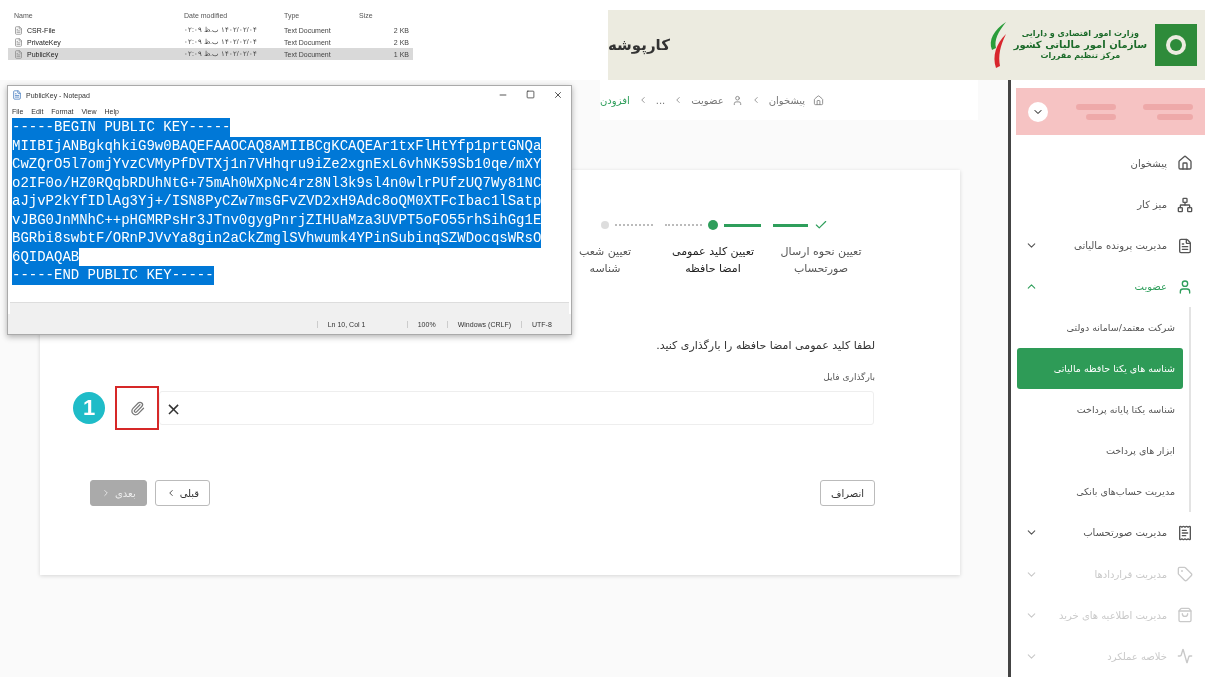 Image resolution: width=1205 pixels, height=677 pixels. Describe the element at coordinates (1185, 615) in the screenshot. I see `bag-icon` at that location.